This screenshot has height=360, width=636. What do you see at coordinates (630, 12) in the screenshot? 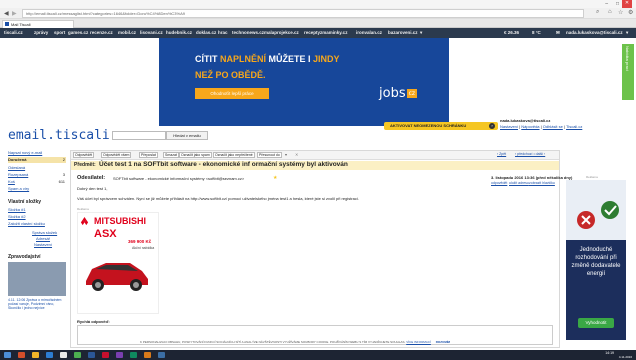
I see `gear-icon: ⚙` at bounding box center [630, 12].